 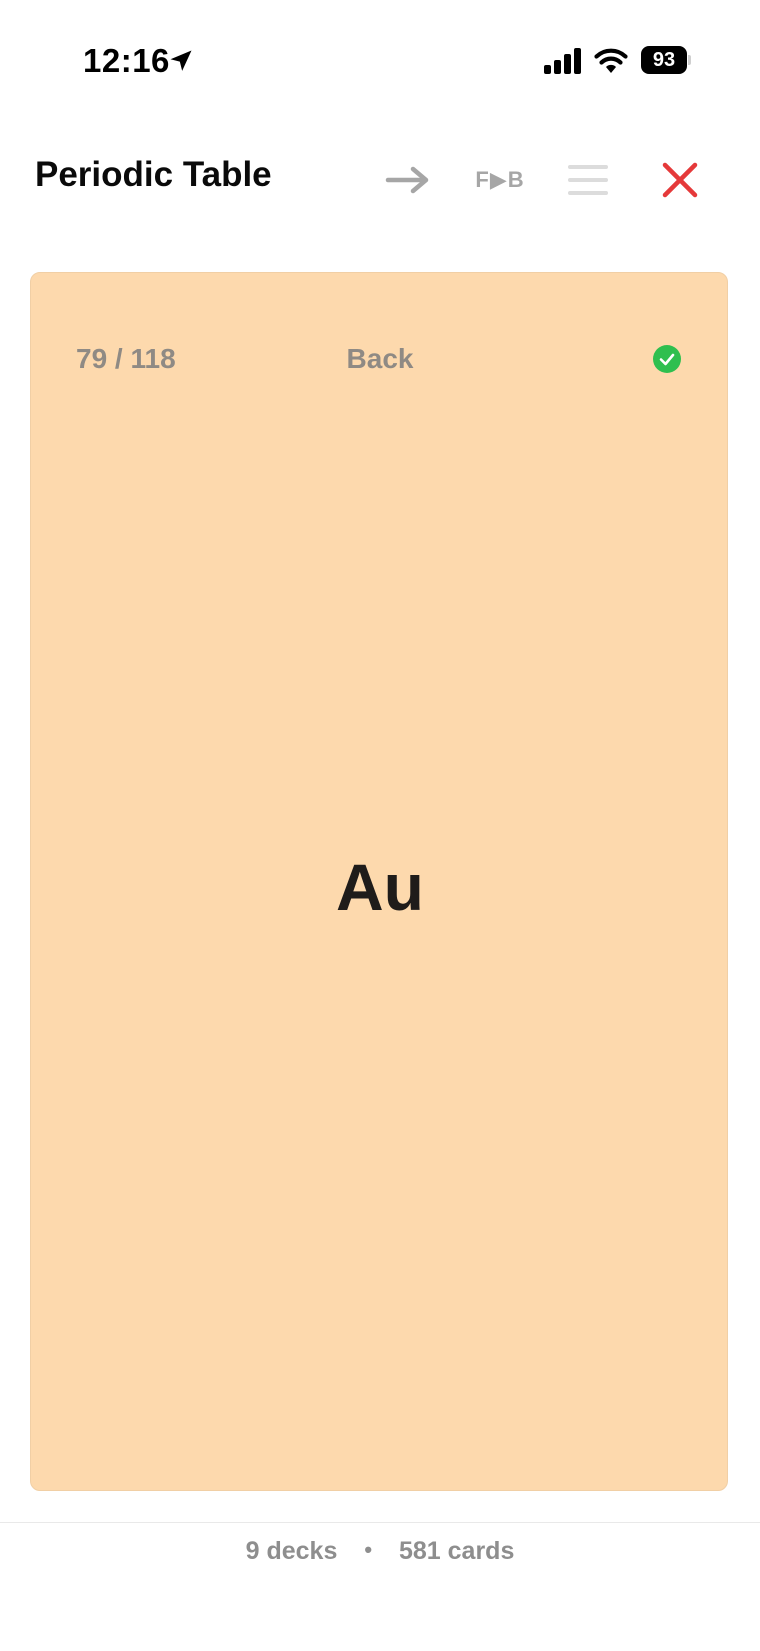 I want to click on close-button, so click(x=680, y=180).